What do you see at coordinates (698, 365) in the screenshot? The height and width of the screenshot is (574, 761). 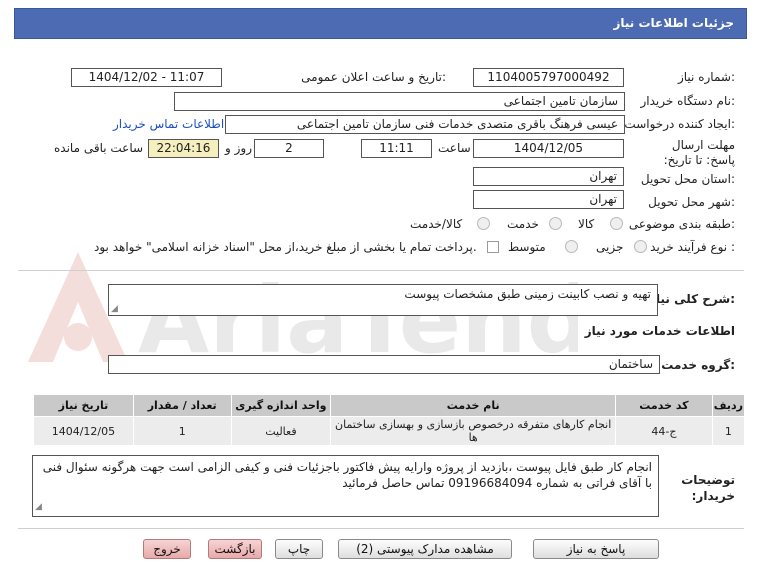 I see `service-group-label: گروه خدمت:` at bounding box center [698, 365].